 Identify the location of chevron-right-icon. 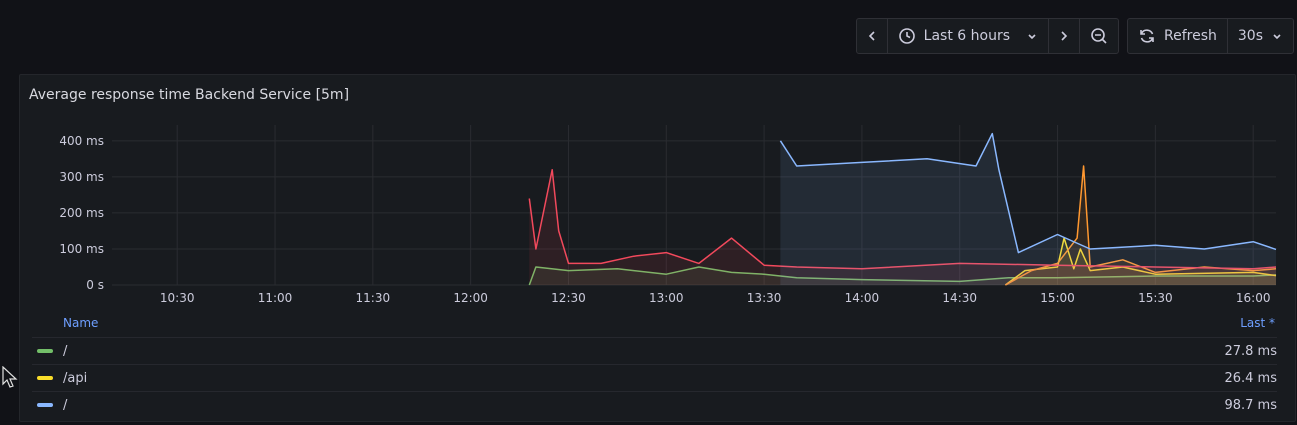
(1064, 36).